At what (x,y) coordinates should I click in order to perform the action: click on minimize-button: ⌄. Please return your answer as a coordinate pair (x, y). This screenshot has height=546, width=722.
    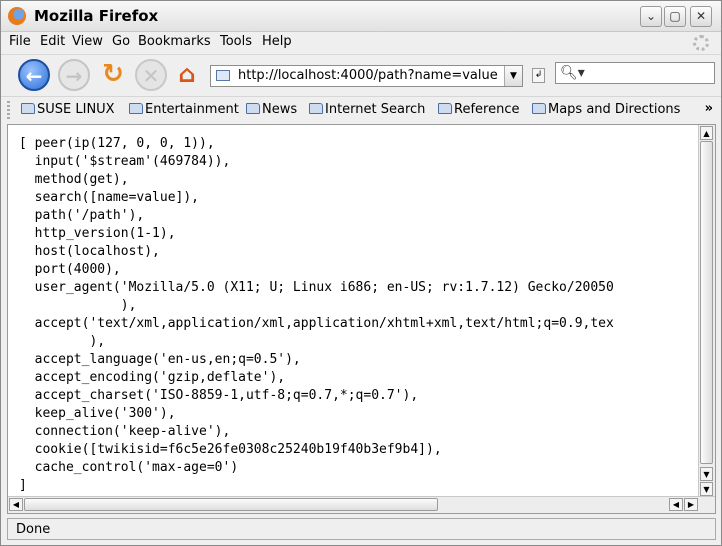
    Looking at the image, I should click on (651, 16).